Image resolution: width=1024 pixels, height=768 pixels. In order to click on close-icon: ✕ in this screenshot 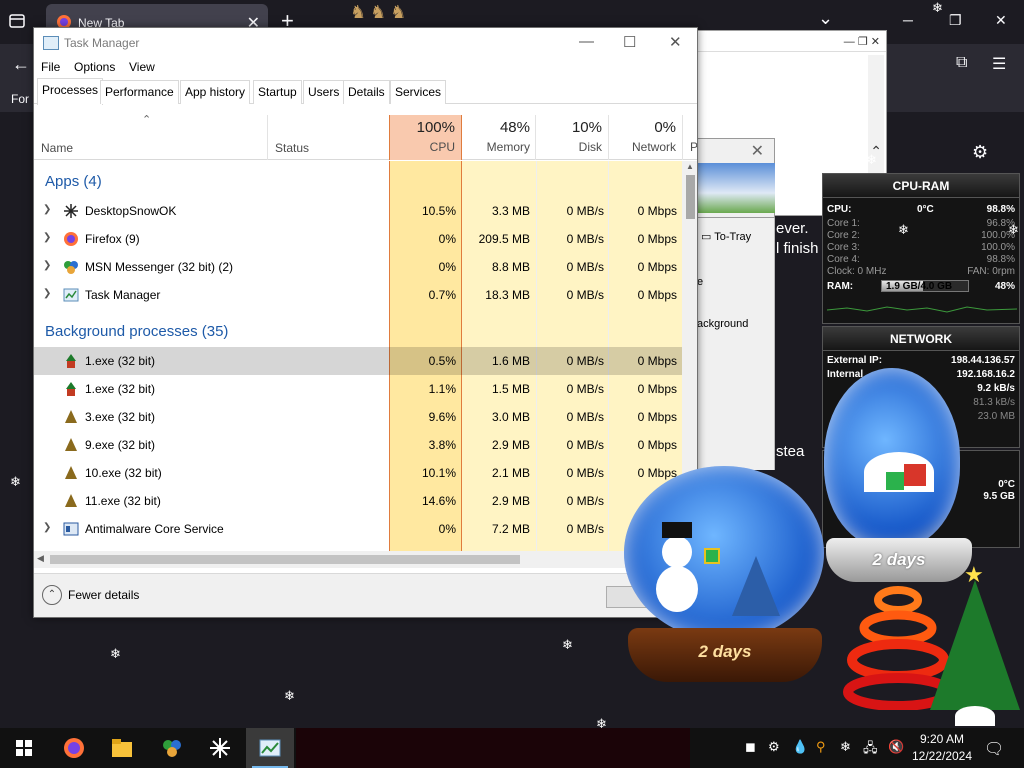, I will do `click(757, 151)`.